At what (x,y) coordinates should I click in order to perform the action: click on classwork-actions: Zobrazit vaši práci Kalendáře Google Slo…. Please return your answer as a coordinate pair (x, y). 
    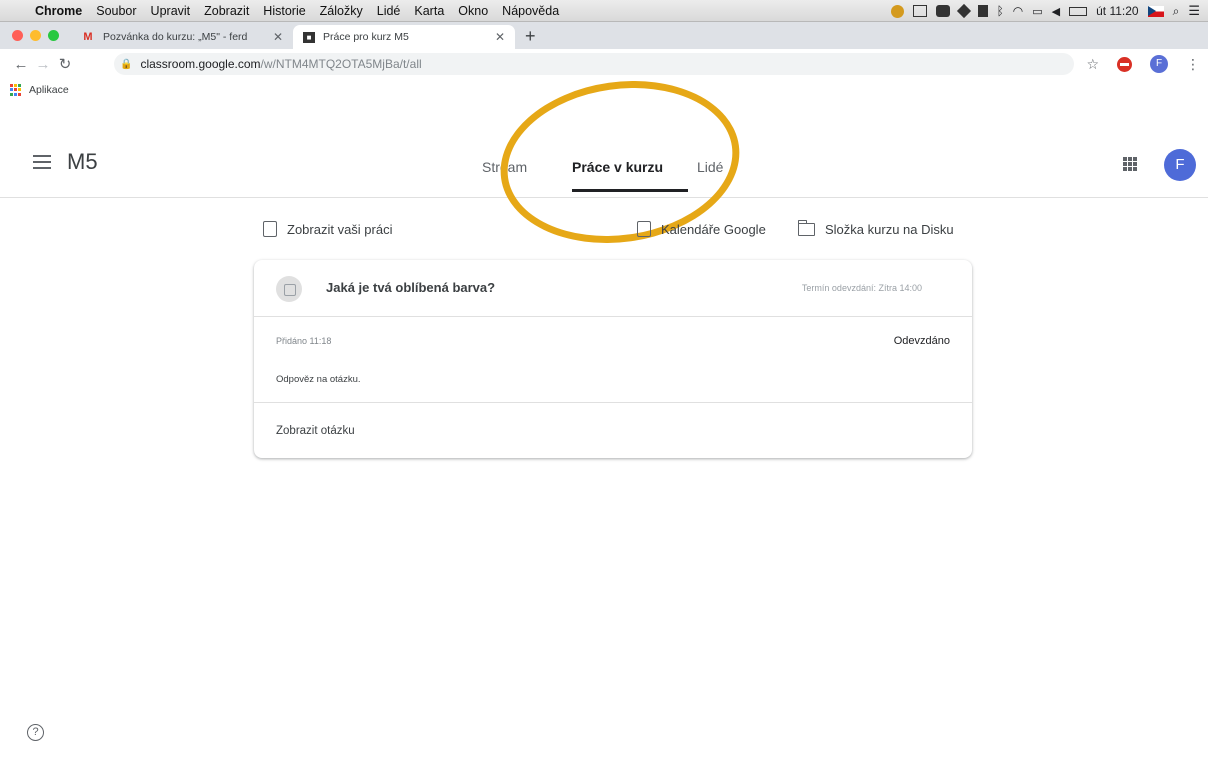
    Looking at the image, I should click on (618, 229).